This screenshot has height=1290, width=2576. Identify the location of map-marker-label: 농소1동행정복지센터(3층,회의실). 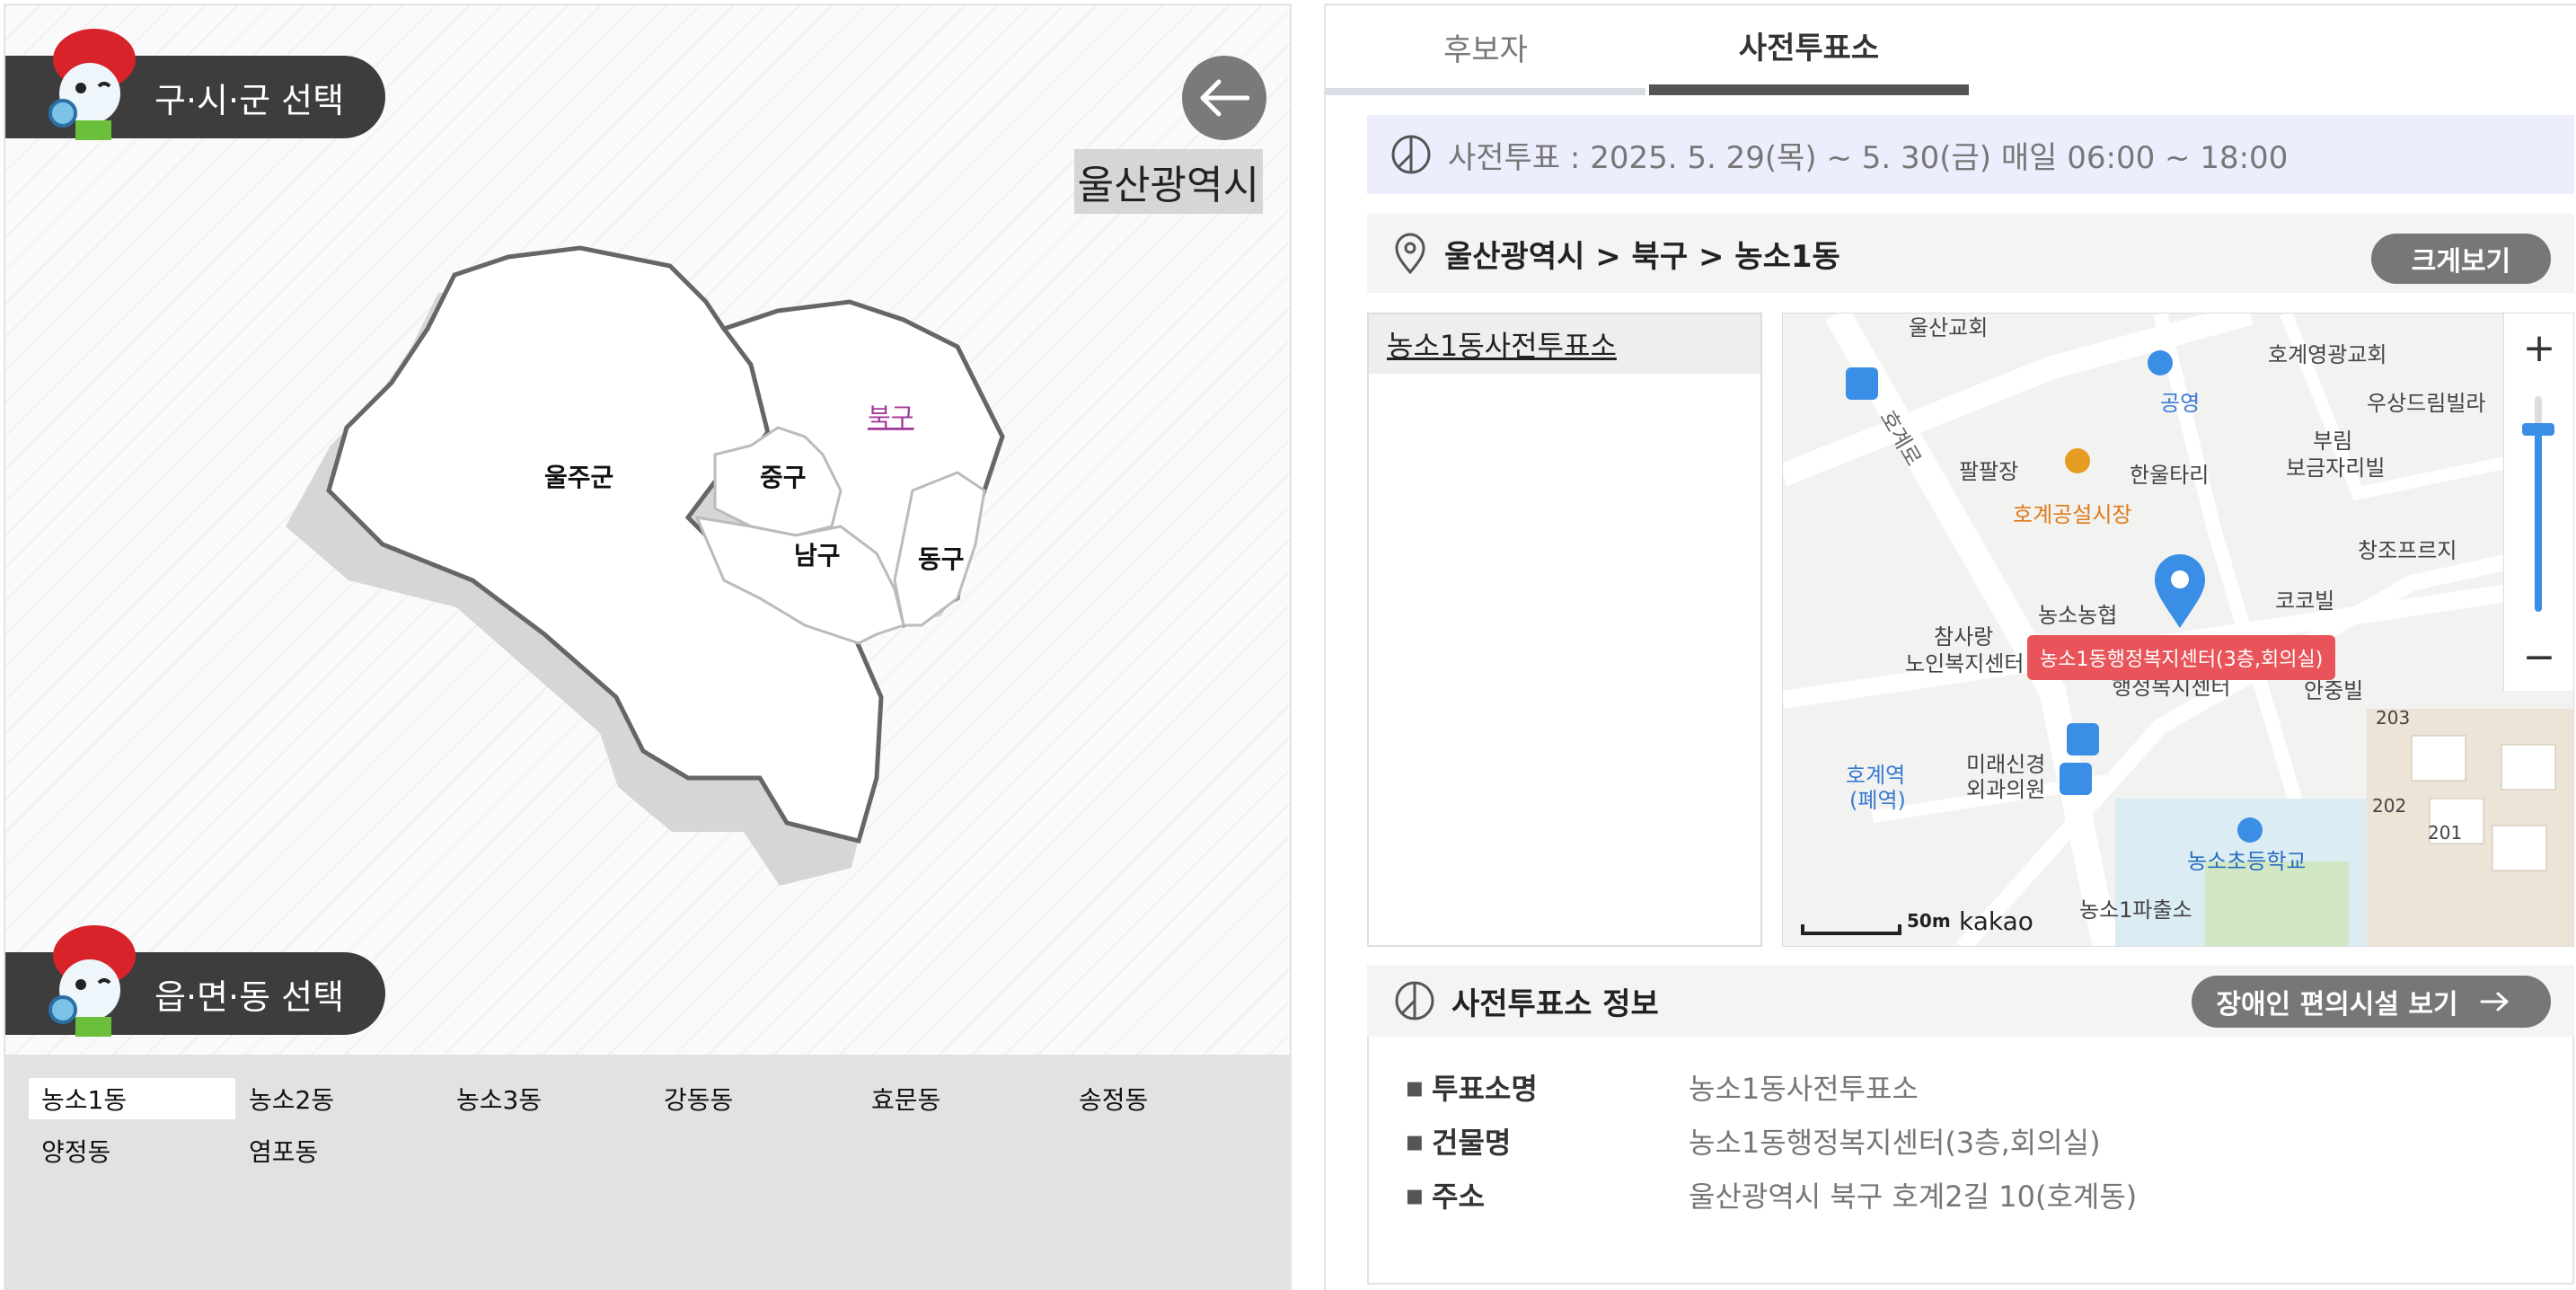
(2181, 657).